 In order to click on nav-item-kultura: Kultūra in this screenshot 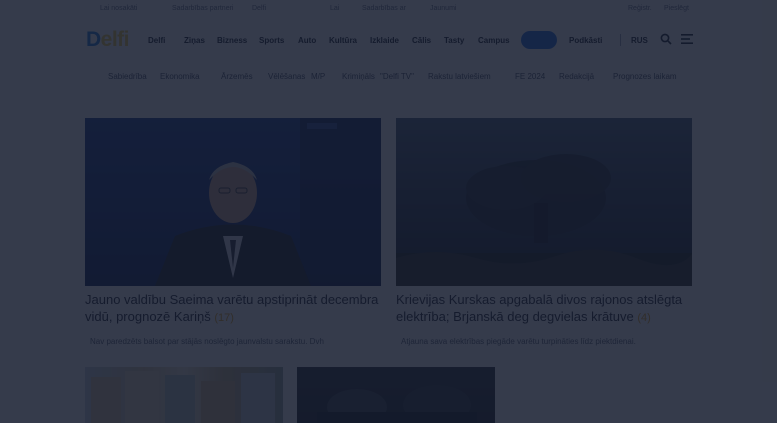, I will do `click(343, 40)`.